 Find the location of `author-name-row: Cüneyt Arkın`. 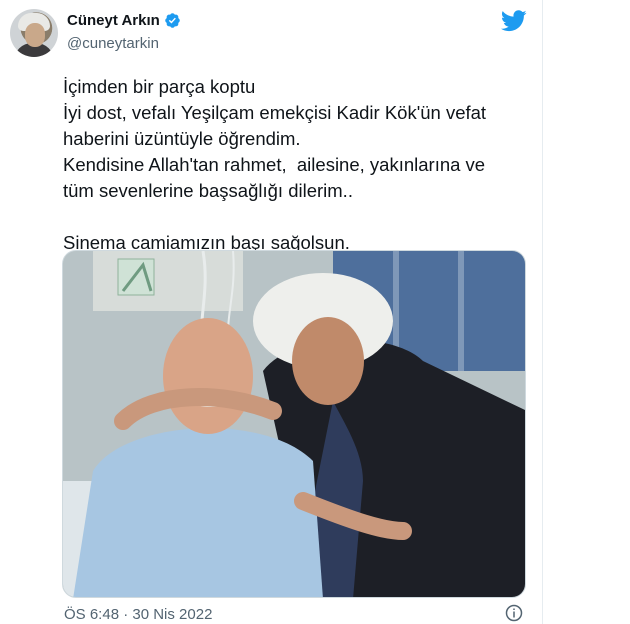

author-name-row: Cüneyt Arkın is located at coordinates (124, 20).